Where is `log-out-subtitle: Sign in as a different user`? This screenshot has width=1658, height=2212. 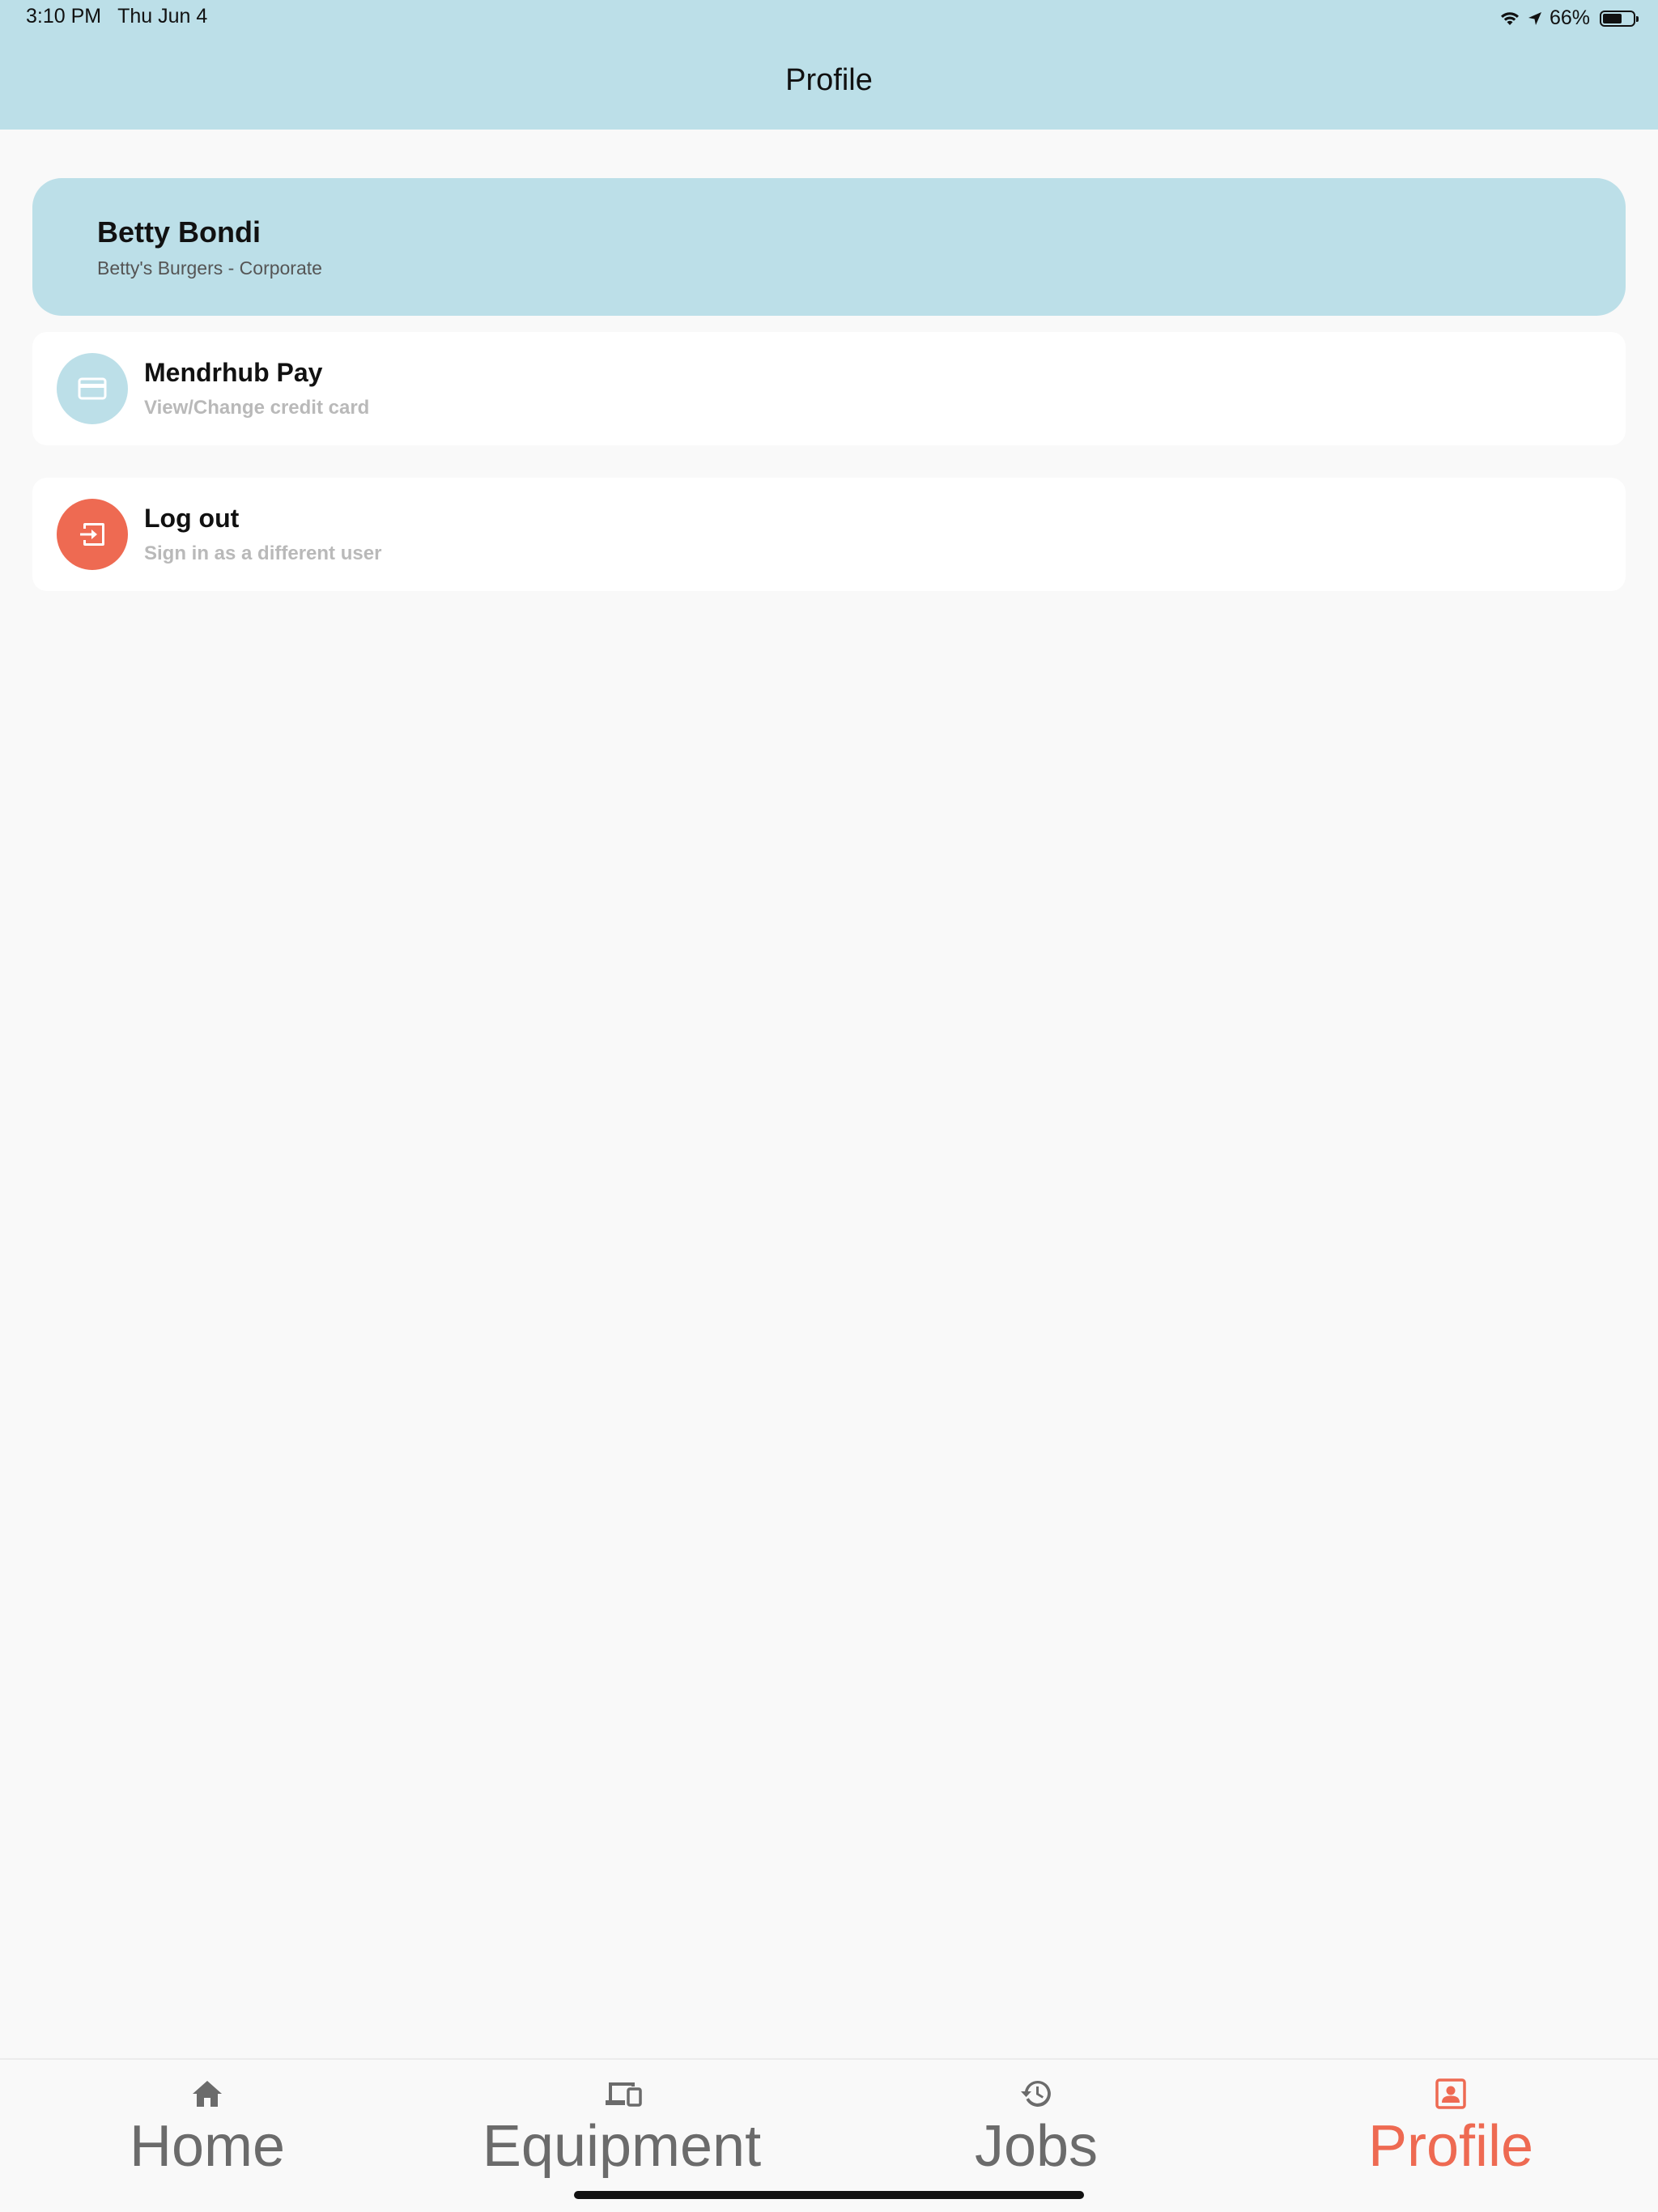 log-out-subtitle: Sign in as a different user is located at coordinates (263, 553).